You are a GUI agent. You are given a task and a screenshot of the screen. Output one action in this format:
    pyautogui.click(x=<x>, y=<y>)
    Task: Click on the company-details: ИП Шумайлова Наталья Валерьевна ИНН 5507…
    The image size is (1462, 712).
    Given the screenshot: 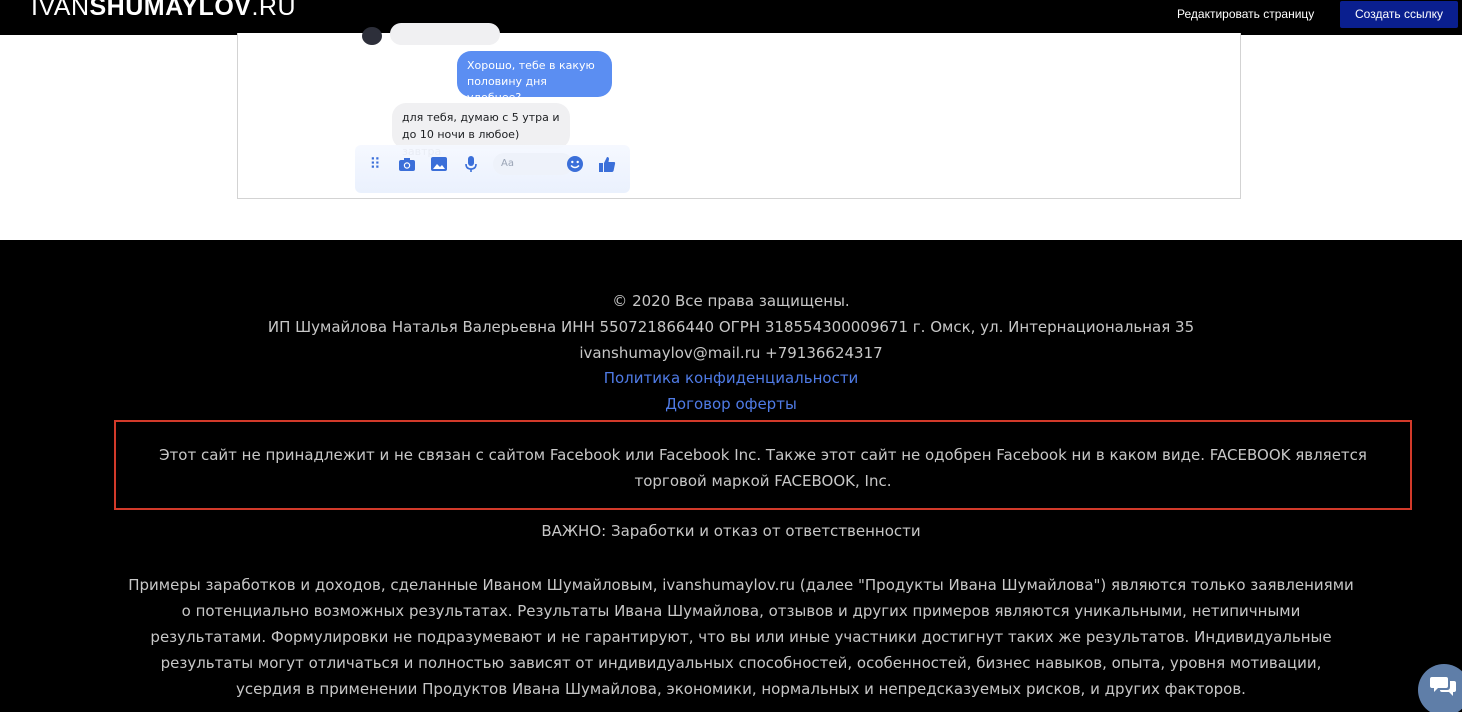 What is the action you would take?
    pyautogui.click(x=731, y=327)
    